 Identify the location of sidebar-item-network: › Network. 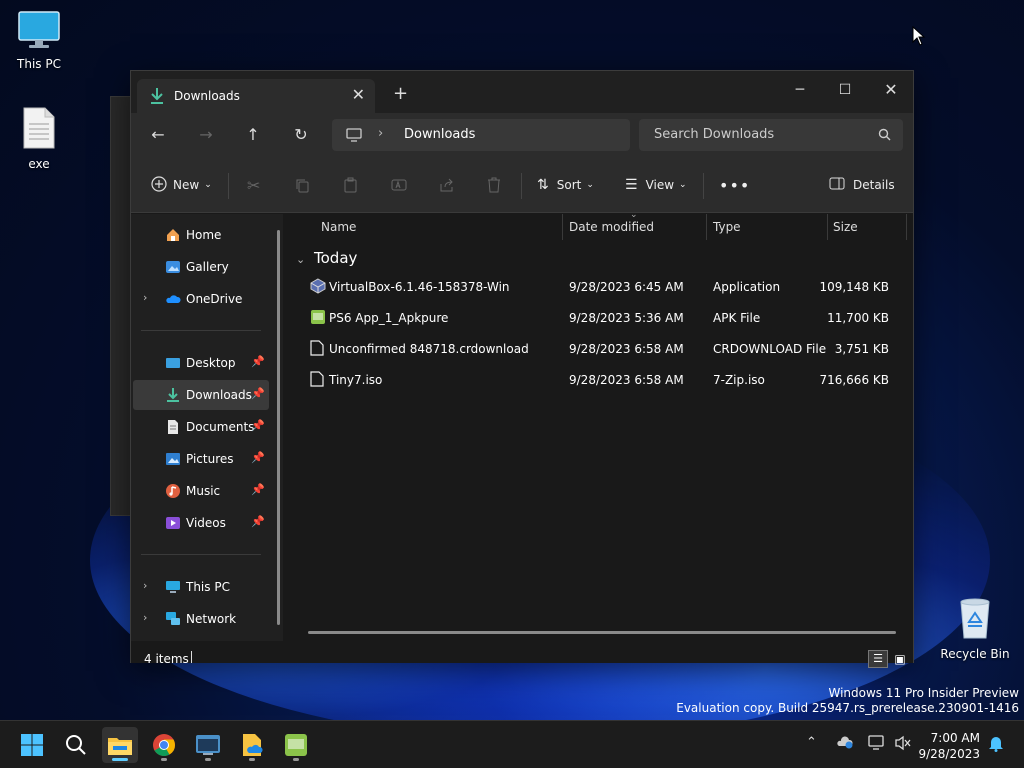
(201, 619).